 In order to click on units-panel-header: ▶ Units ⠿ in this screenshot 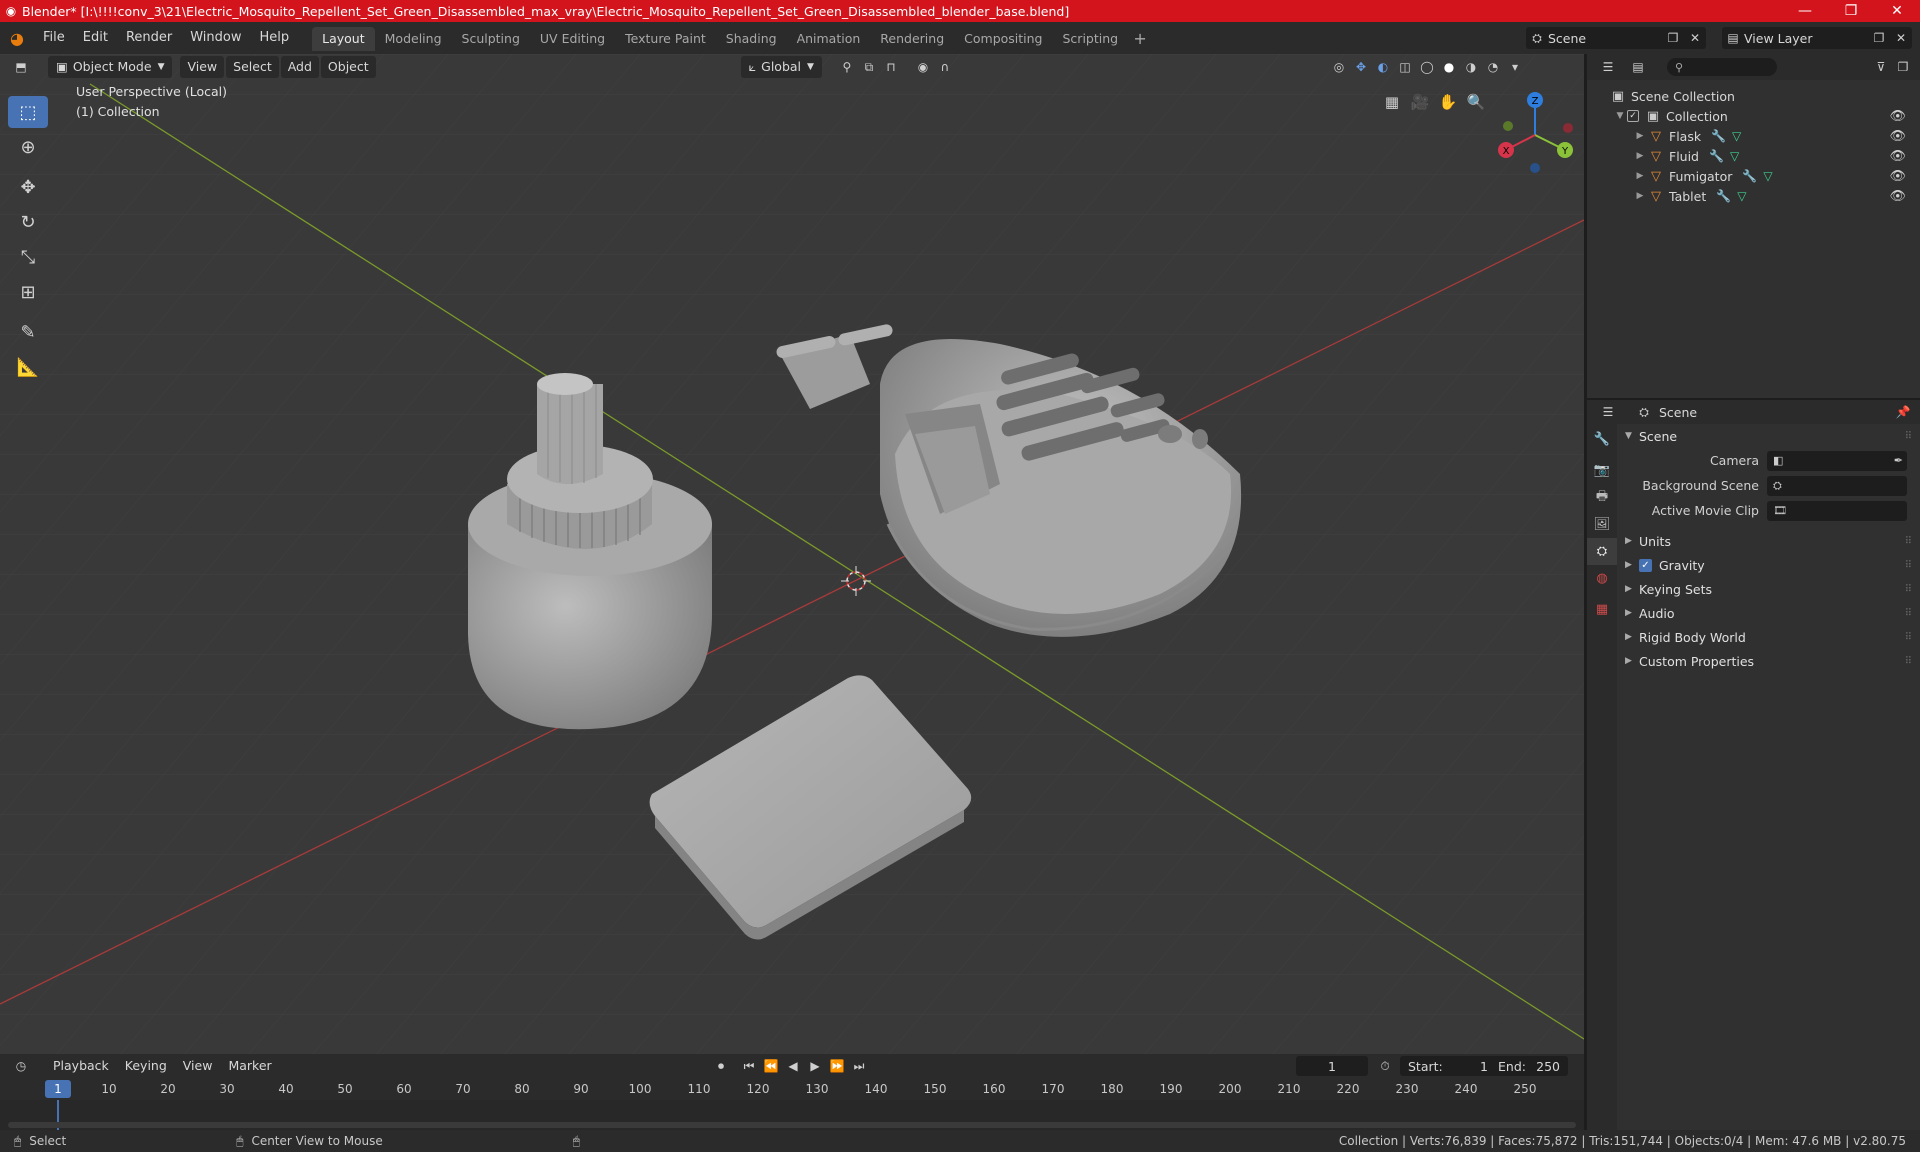, I will do `click(1768, 541)`.